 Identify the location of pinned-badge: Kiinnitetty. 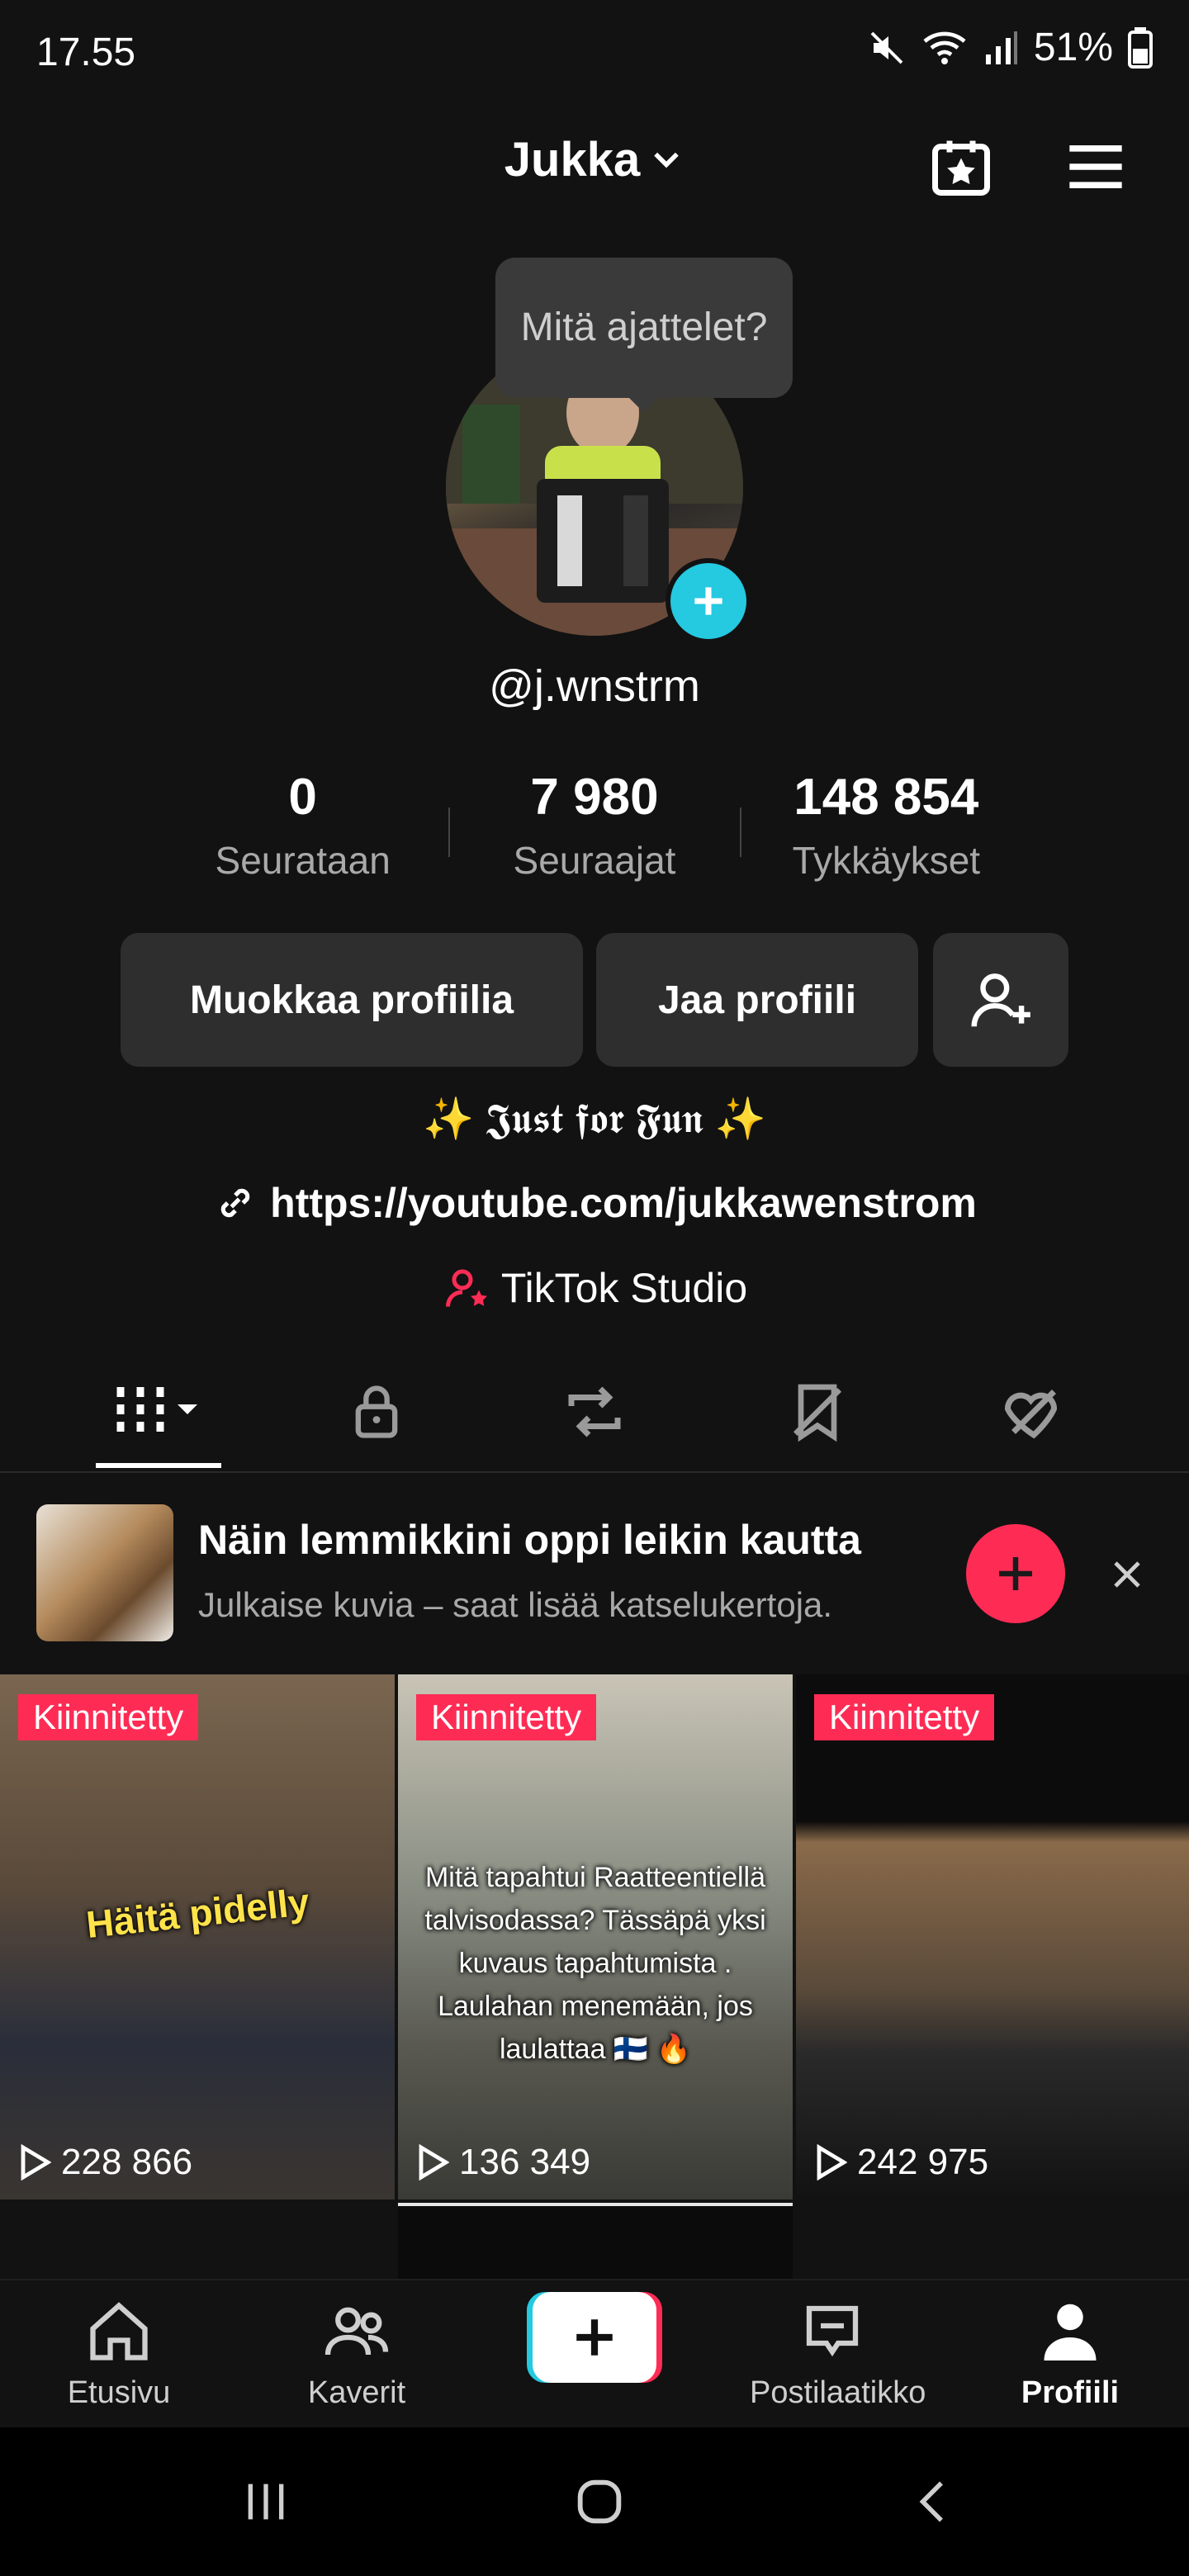
(506, 1717).